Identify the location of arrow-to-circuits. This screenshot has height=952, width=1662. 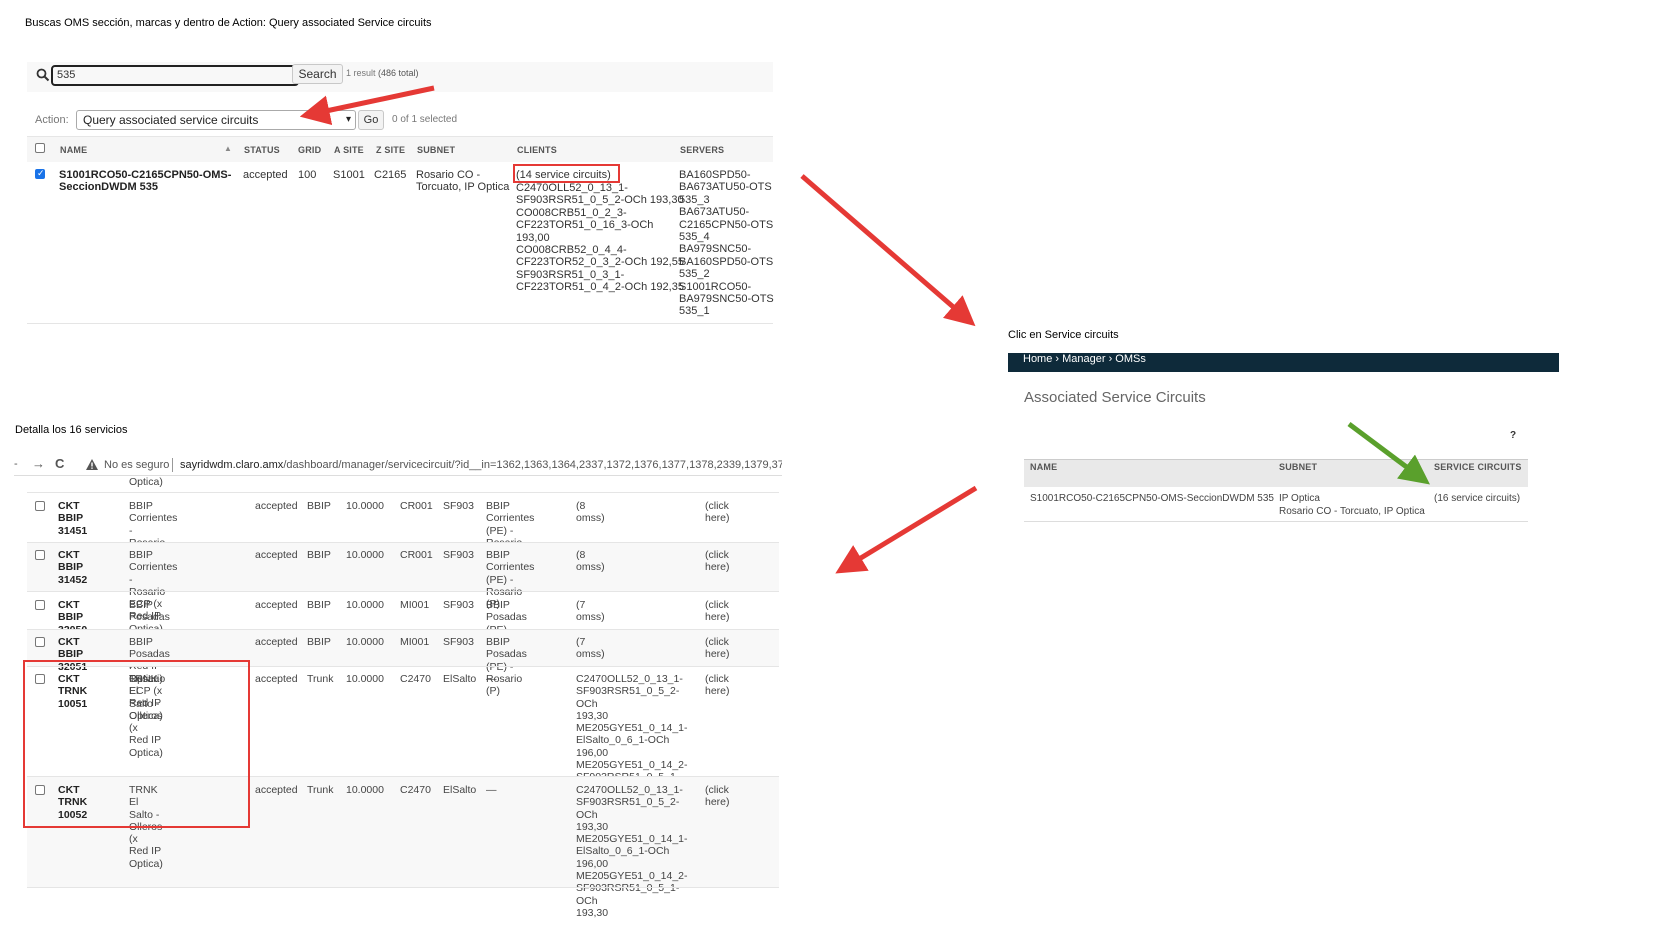
(1389, 453).